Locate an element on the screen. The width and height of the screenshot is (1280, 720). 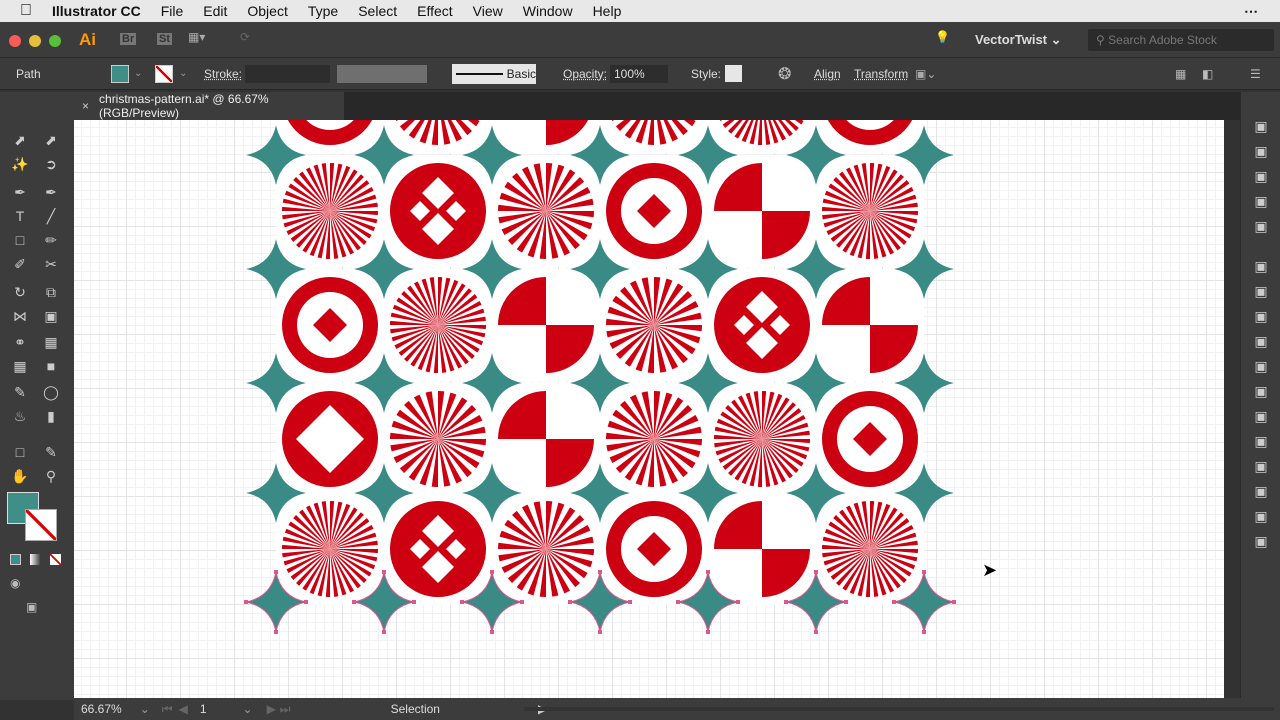
current-tool-label: Selection is located at coordinates (415, 709).